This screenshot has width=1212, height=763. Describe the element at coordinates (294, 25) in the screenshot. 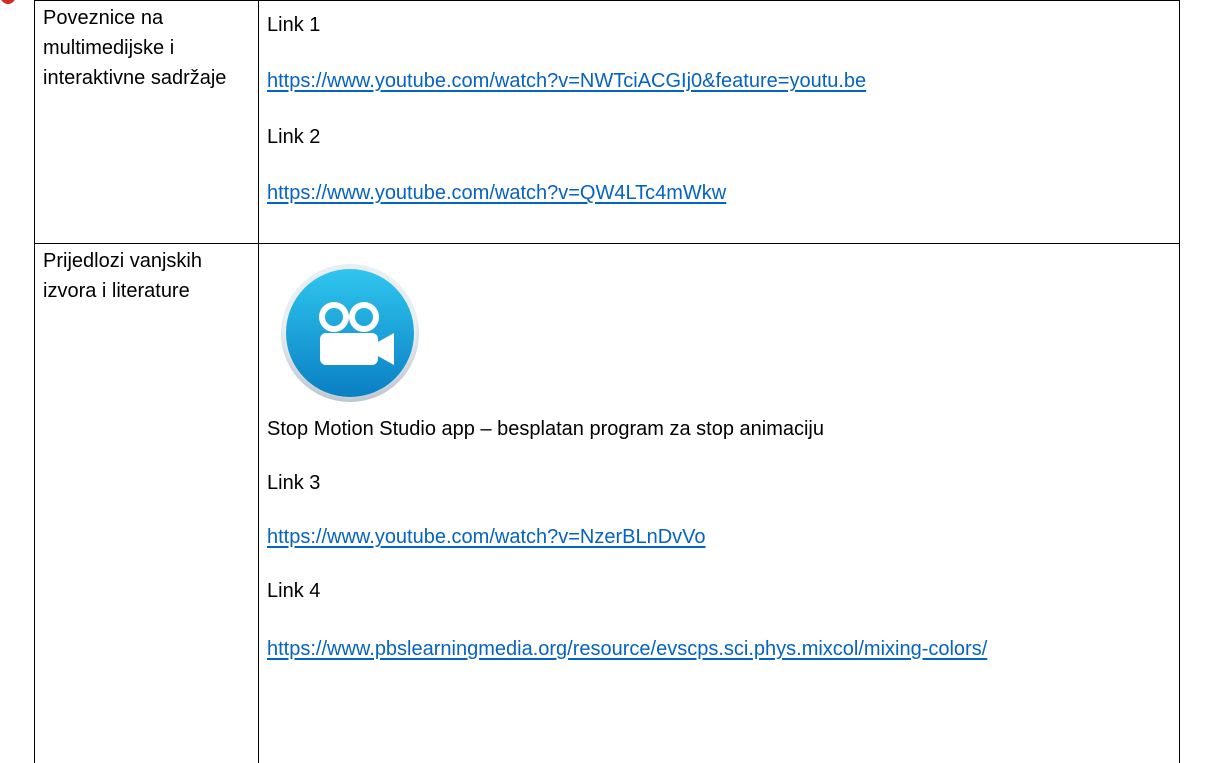

I see `link-1-label: Link 1` at that location.